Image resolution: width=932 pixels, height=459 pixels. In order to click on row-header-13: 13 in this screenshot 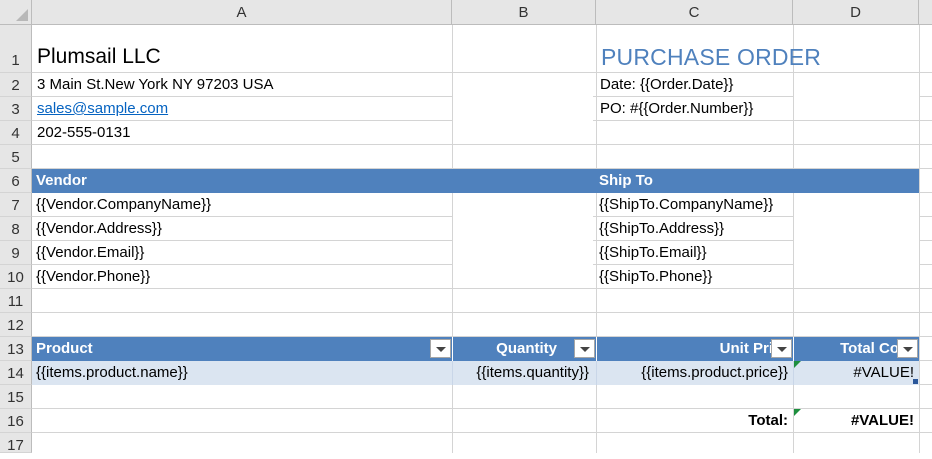, I will do `click(16, 349)`.